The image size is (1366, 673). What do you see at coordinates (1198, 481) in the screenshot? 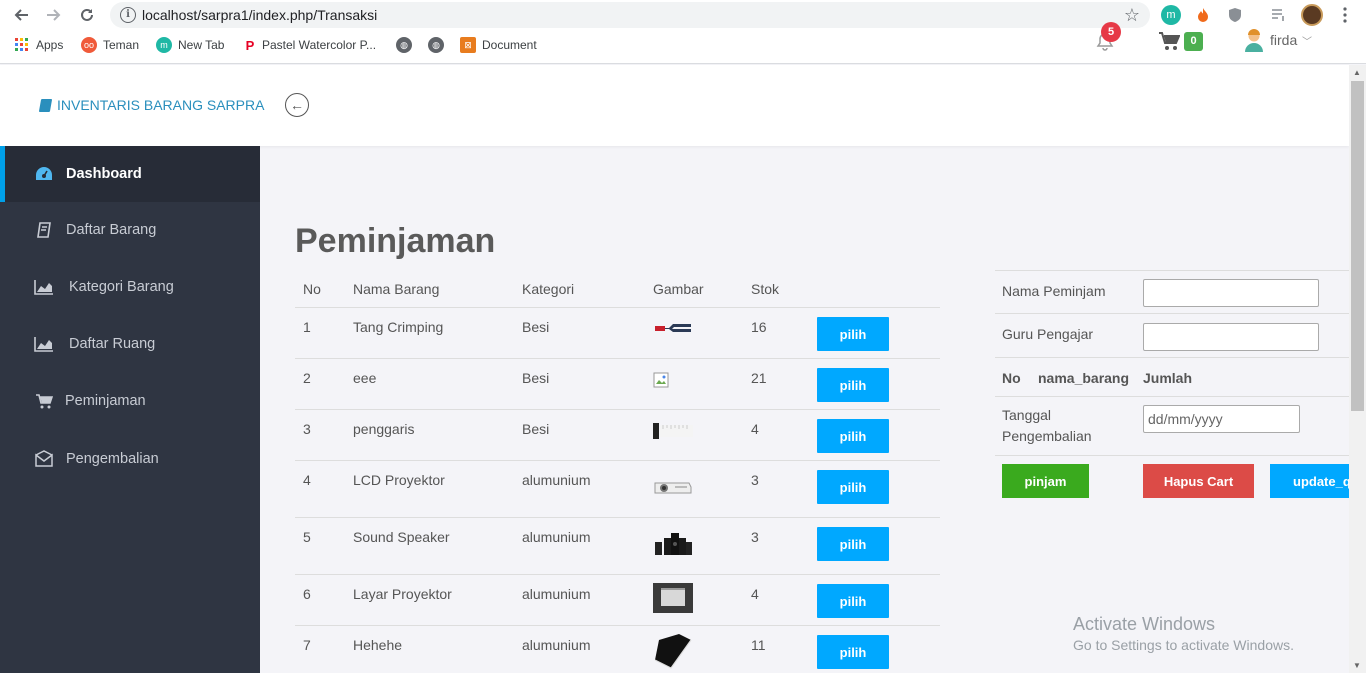
I see `hapus-cart-button: Hapus Cart` at bounding box center [1198, 481].